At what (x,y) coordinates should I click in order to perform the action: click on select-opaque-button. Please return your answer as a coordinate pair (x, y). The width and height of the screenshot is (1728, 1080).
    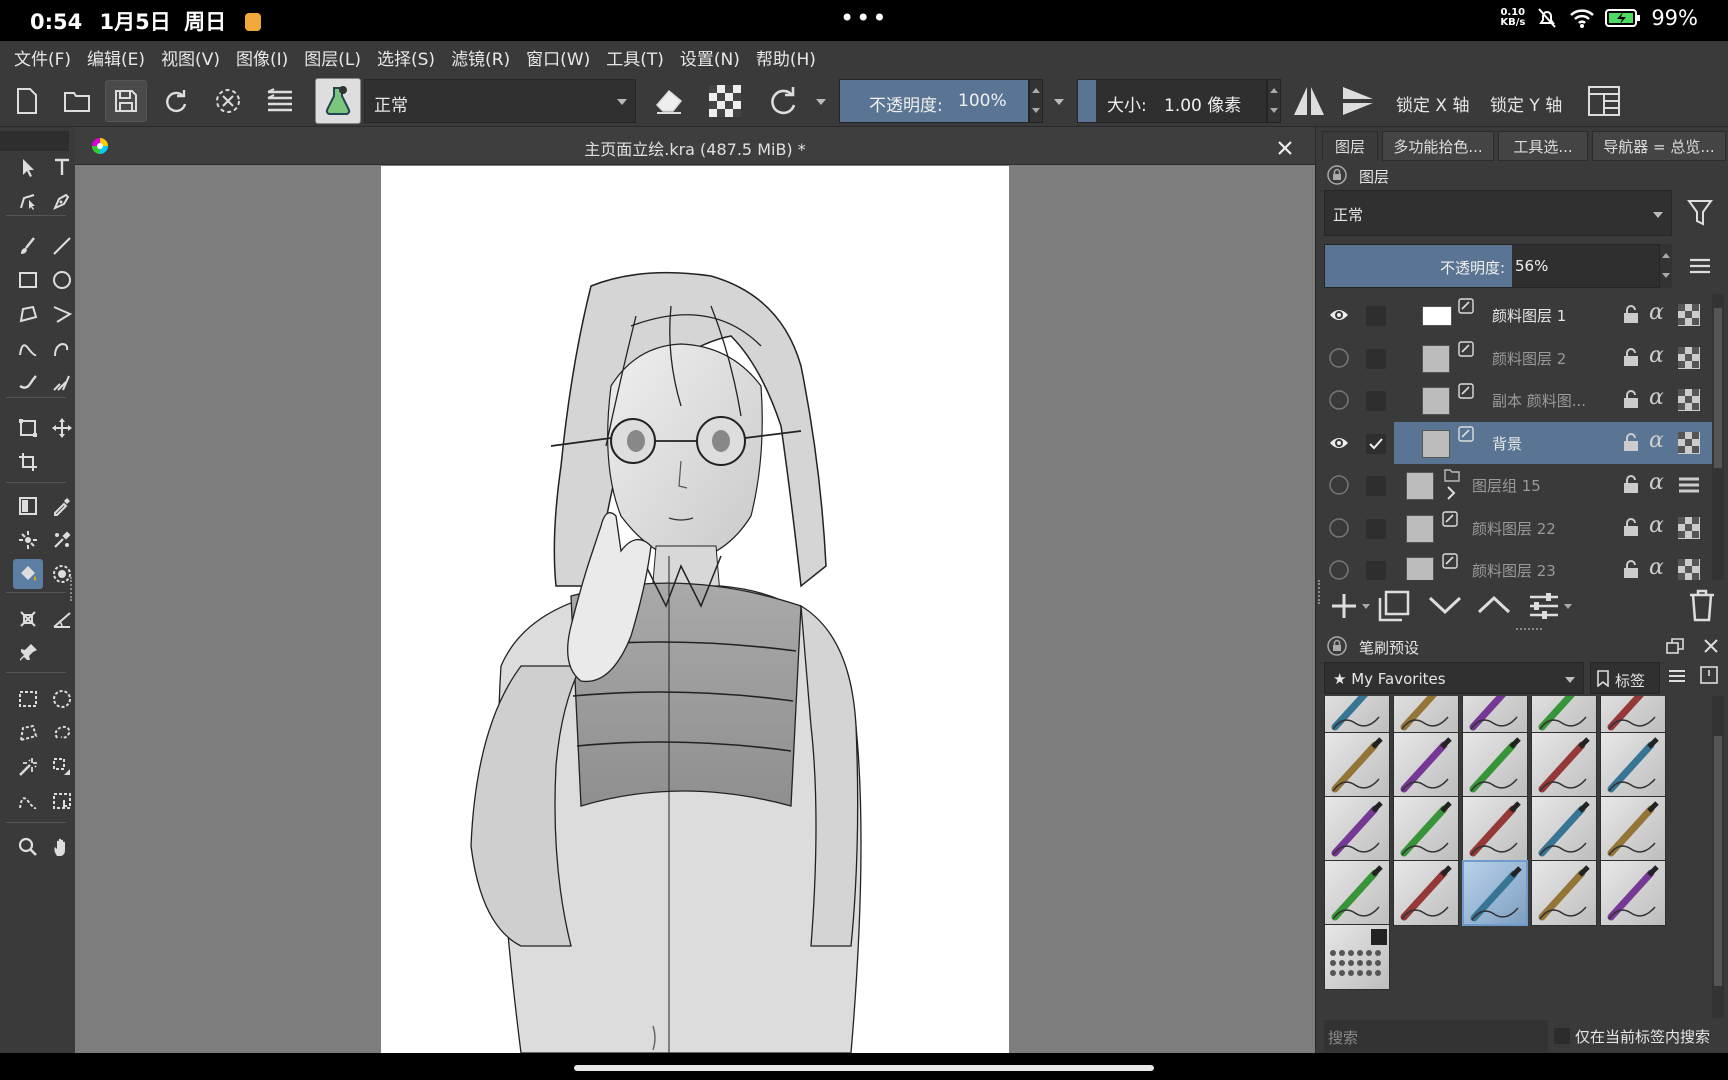
    Looking at the image, I should click on (280, 101).